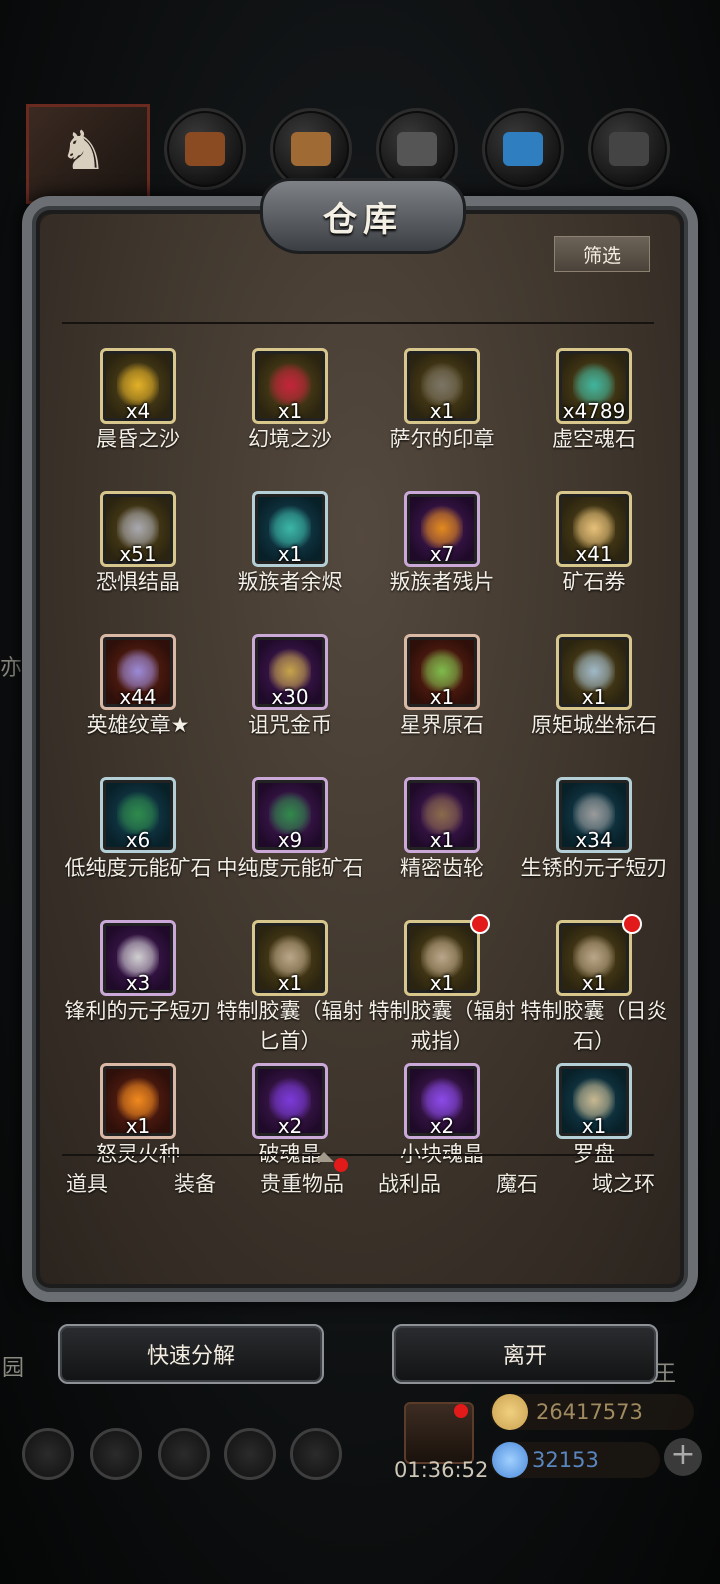  What do you see at coordinates (442, 529) in the screenshot?
I see `item-slot: x7` at bounding box center [442, 529].